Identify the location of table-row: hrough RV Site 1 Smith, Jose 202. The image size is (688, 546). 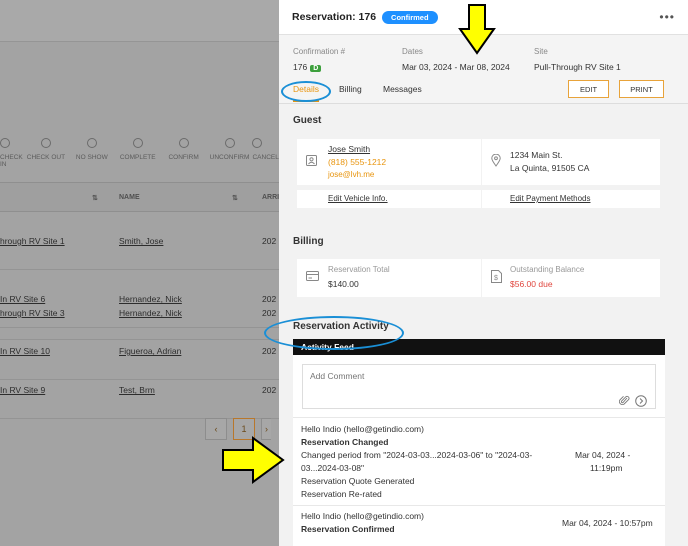
(140, 241).